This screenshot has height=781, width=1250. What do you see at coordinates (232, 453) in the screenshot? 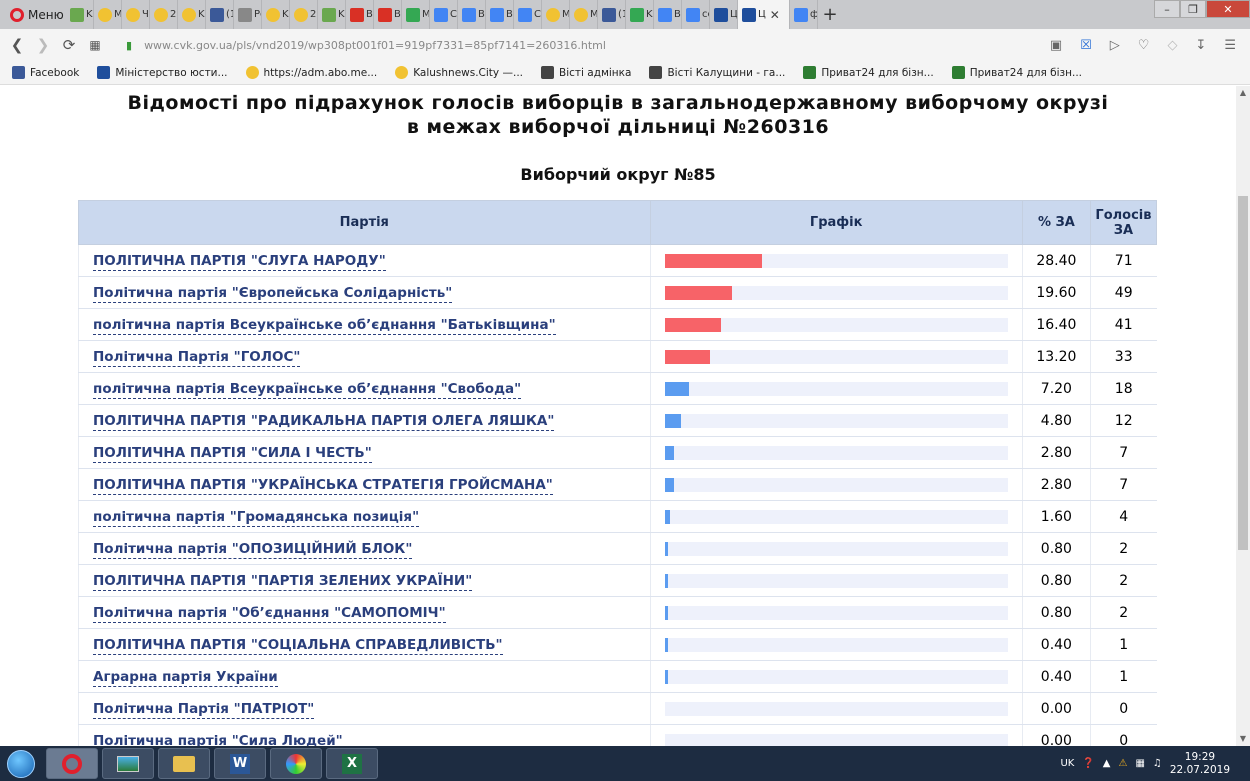
I see `party-link: ПОЛІТИЧНА ПАРТІЯ "СИЛА І ЧЕСТЬ"` at bounding box center [232, 453].